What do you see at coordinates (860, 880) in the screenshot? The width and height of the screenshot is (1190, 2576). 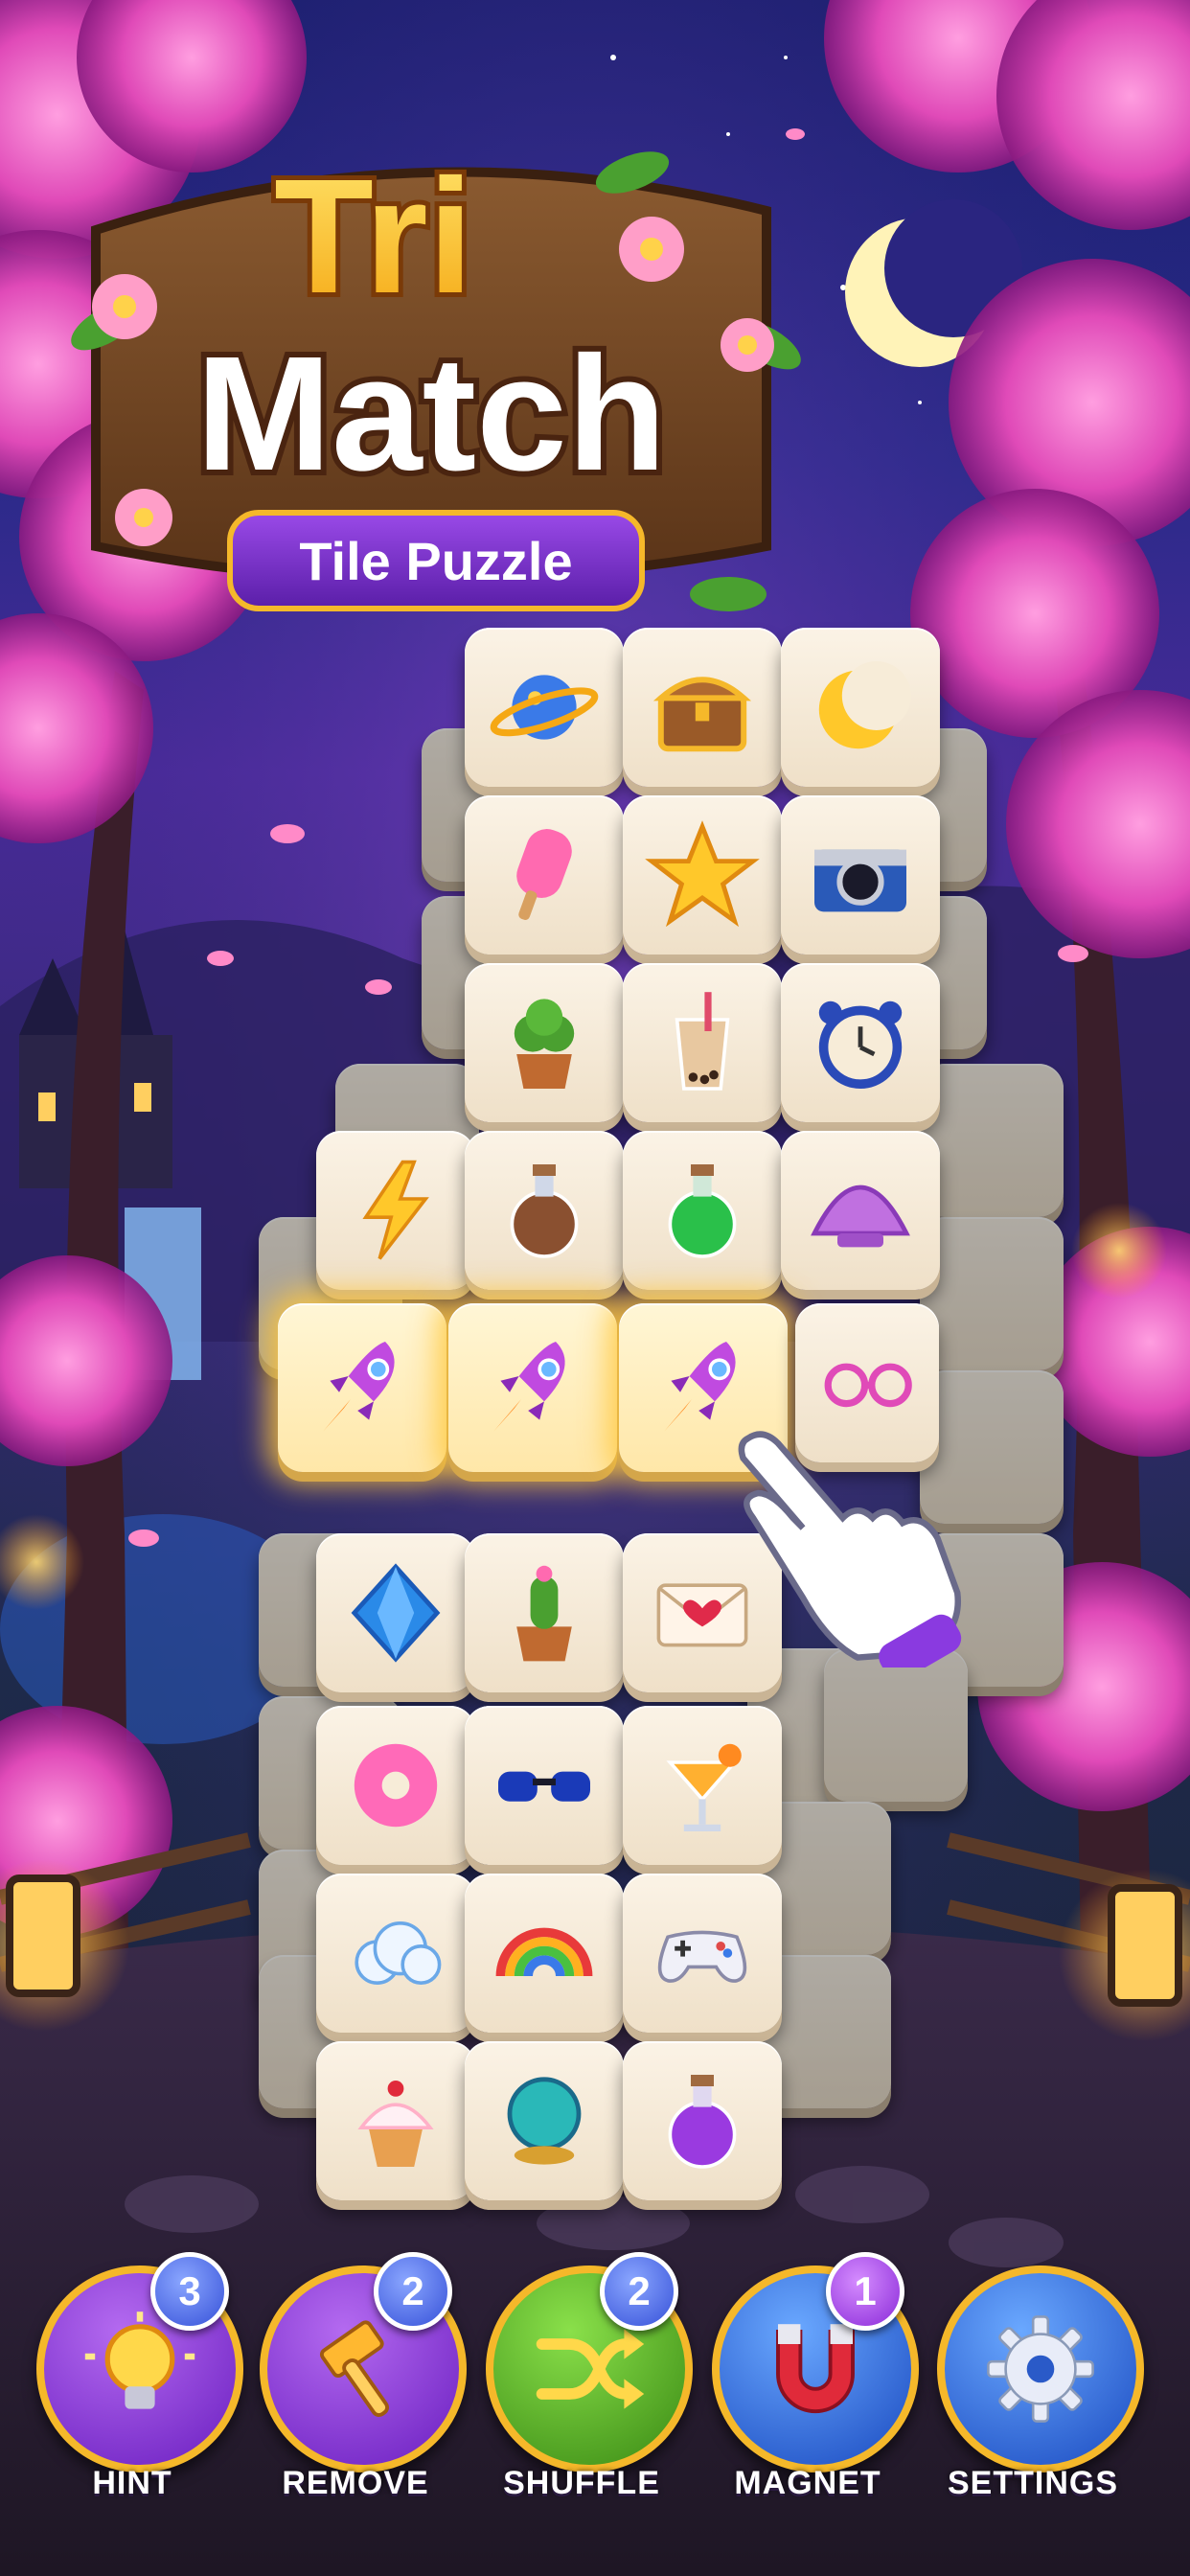 I see `camera-icon` at bounding box center [860, 880].